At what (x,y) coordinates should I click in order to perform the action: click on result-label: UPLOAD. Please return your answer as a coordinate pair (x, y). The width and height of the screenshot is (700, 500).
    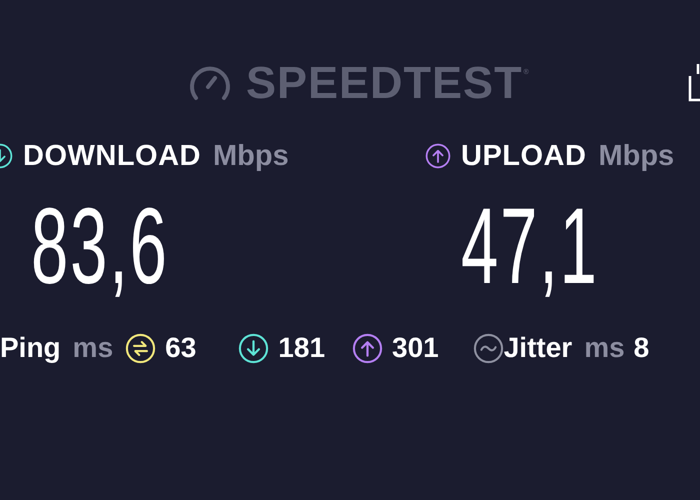
    Looking at the image, I should click on (523, 156).